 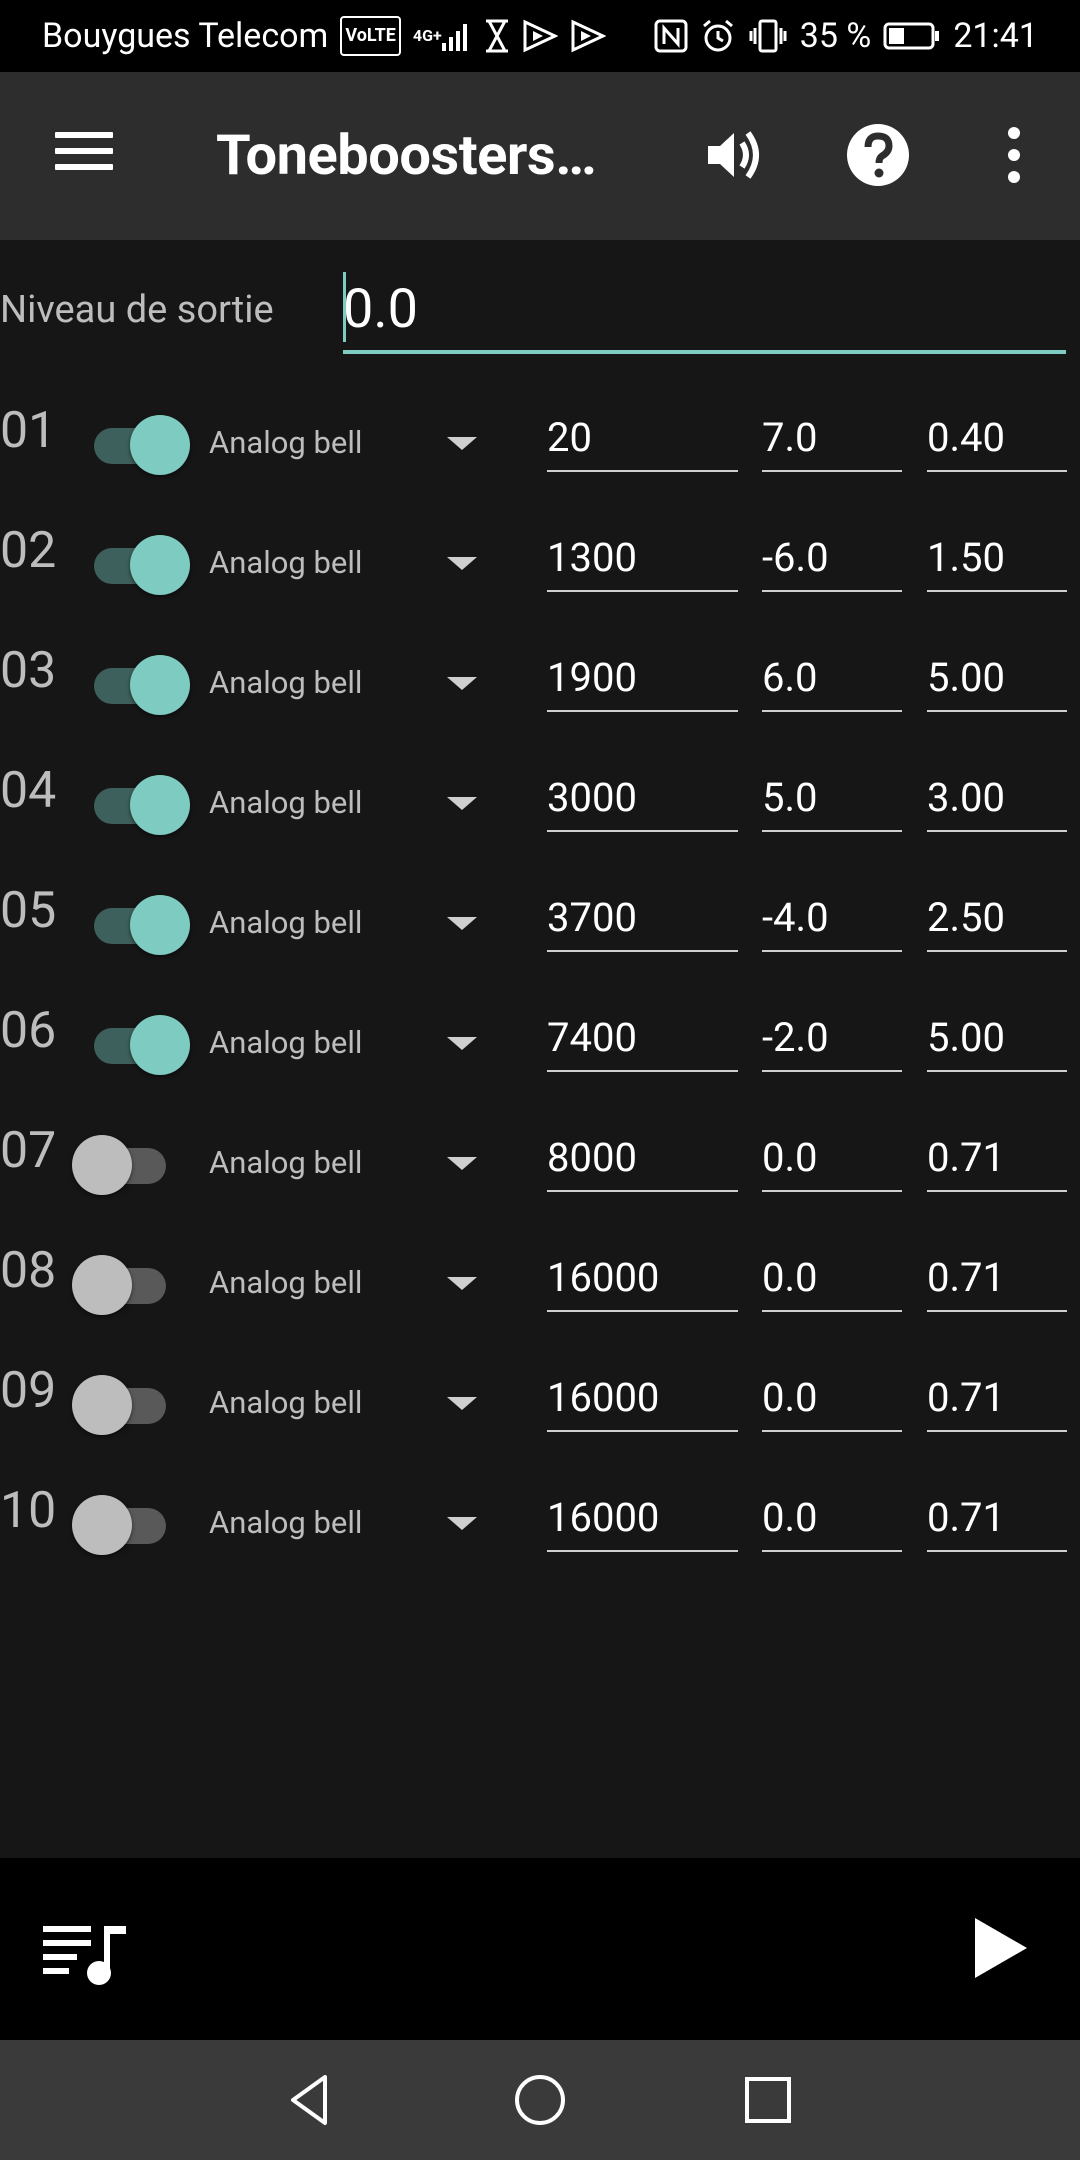 What do you see at coordinates (704, 311) in the screenshot?
I see `output-level-input` at bounding box center [704, 311].